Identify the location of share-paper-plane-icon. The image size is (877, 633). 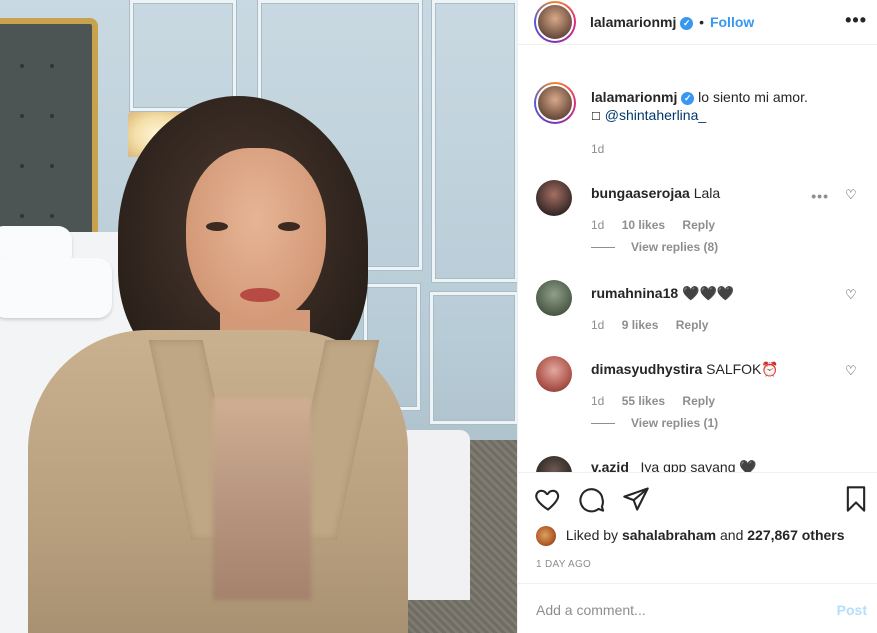
(636, 499).